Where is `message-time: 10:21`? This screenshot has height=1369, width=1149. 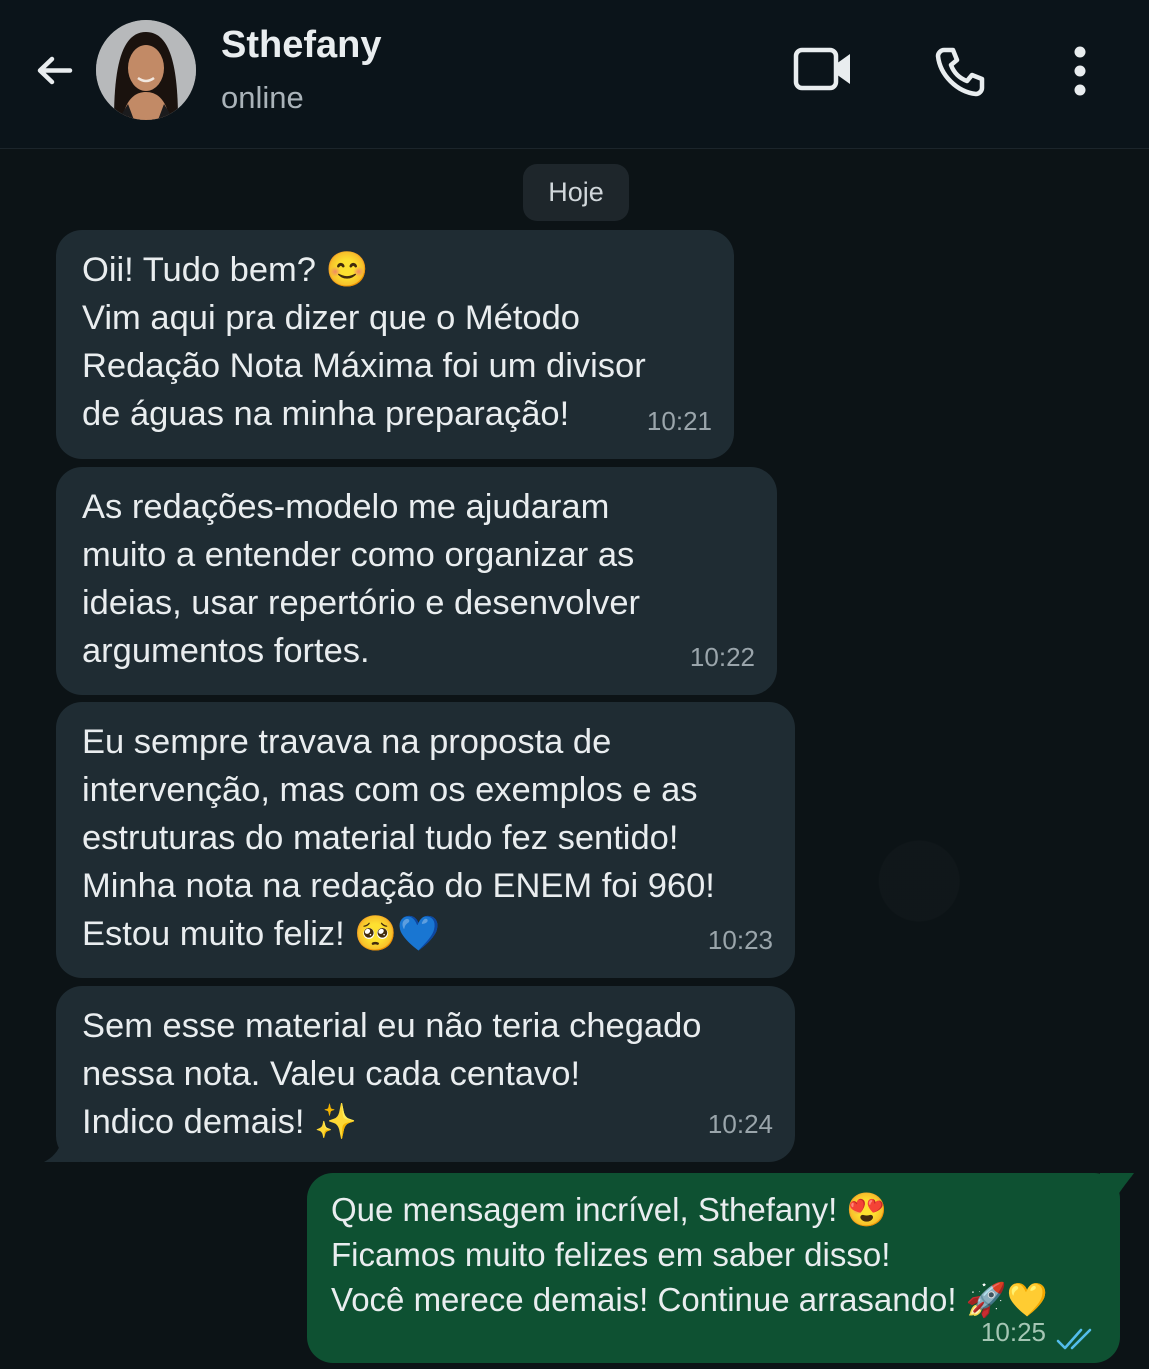
message-time: 10:21 is located at coordinates (679, 421).